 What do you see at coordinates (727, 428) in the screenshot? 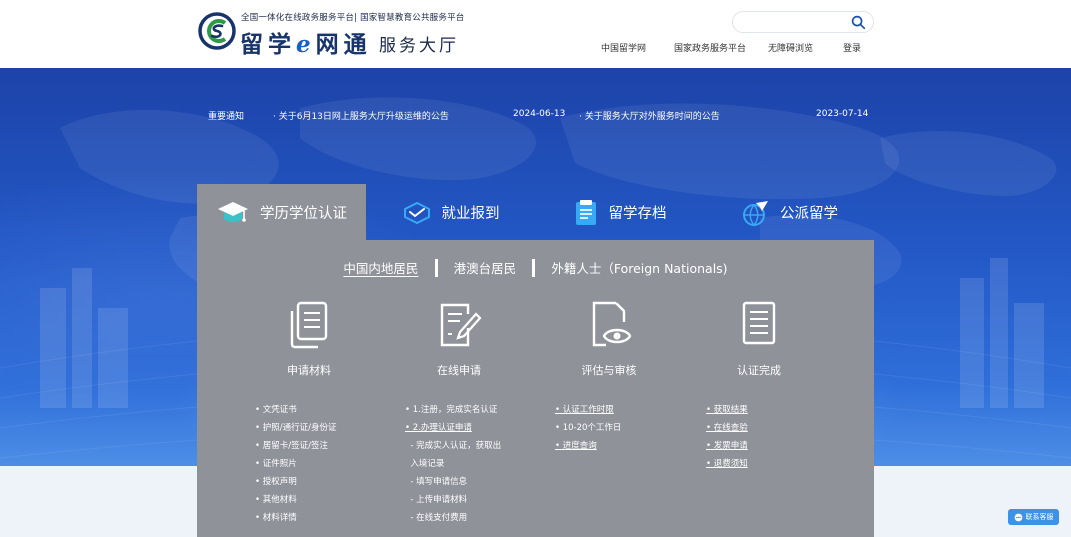
I see `list-item-verify-link: • 在线查验` at bounding box center [727, 428].